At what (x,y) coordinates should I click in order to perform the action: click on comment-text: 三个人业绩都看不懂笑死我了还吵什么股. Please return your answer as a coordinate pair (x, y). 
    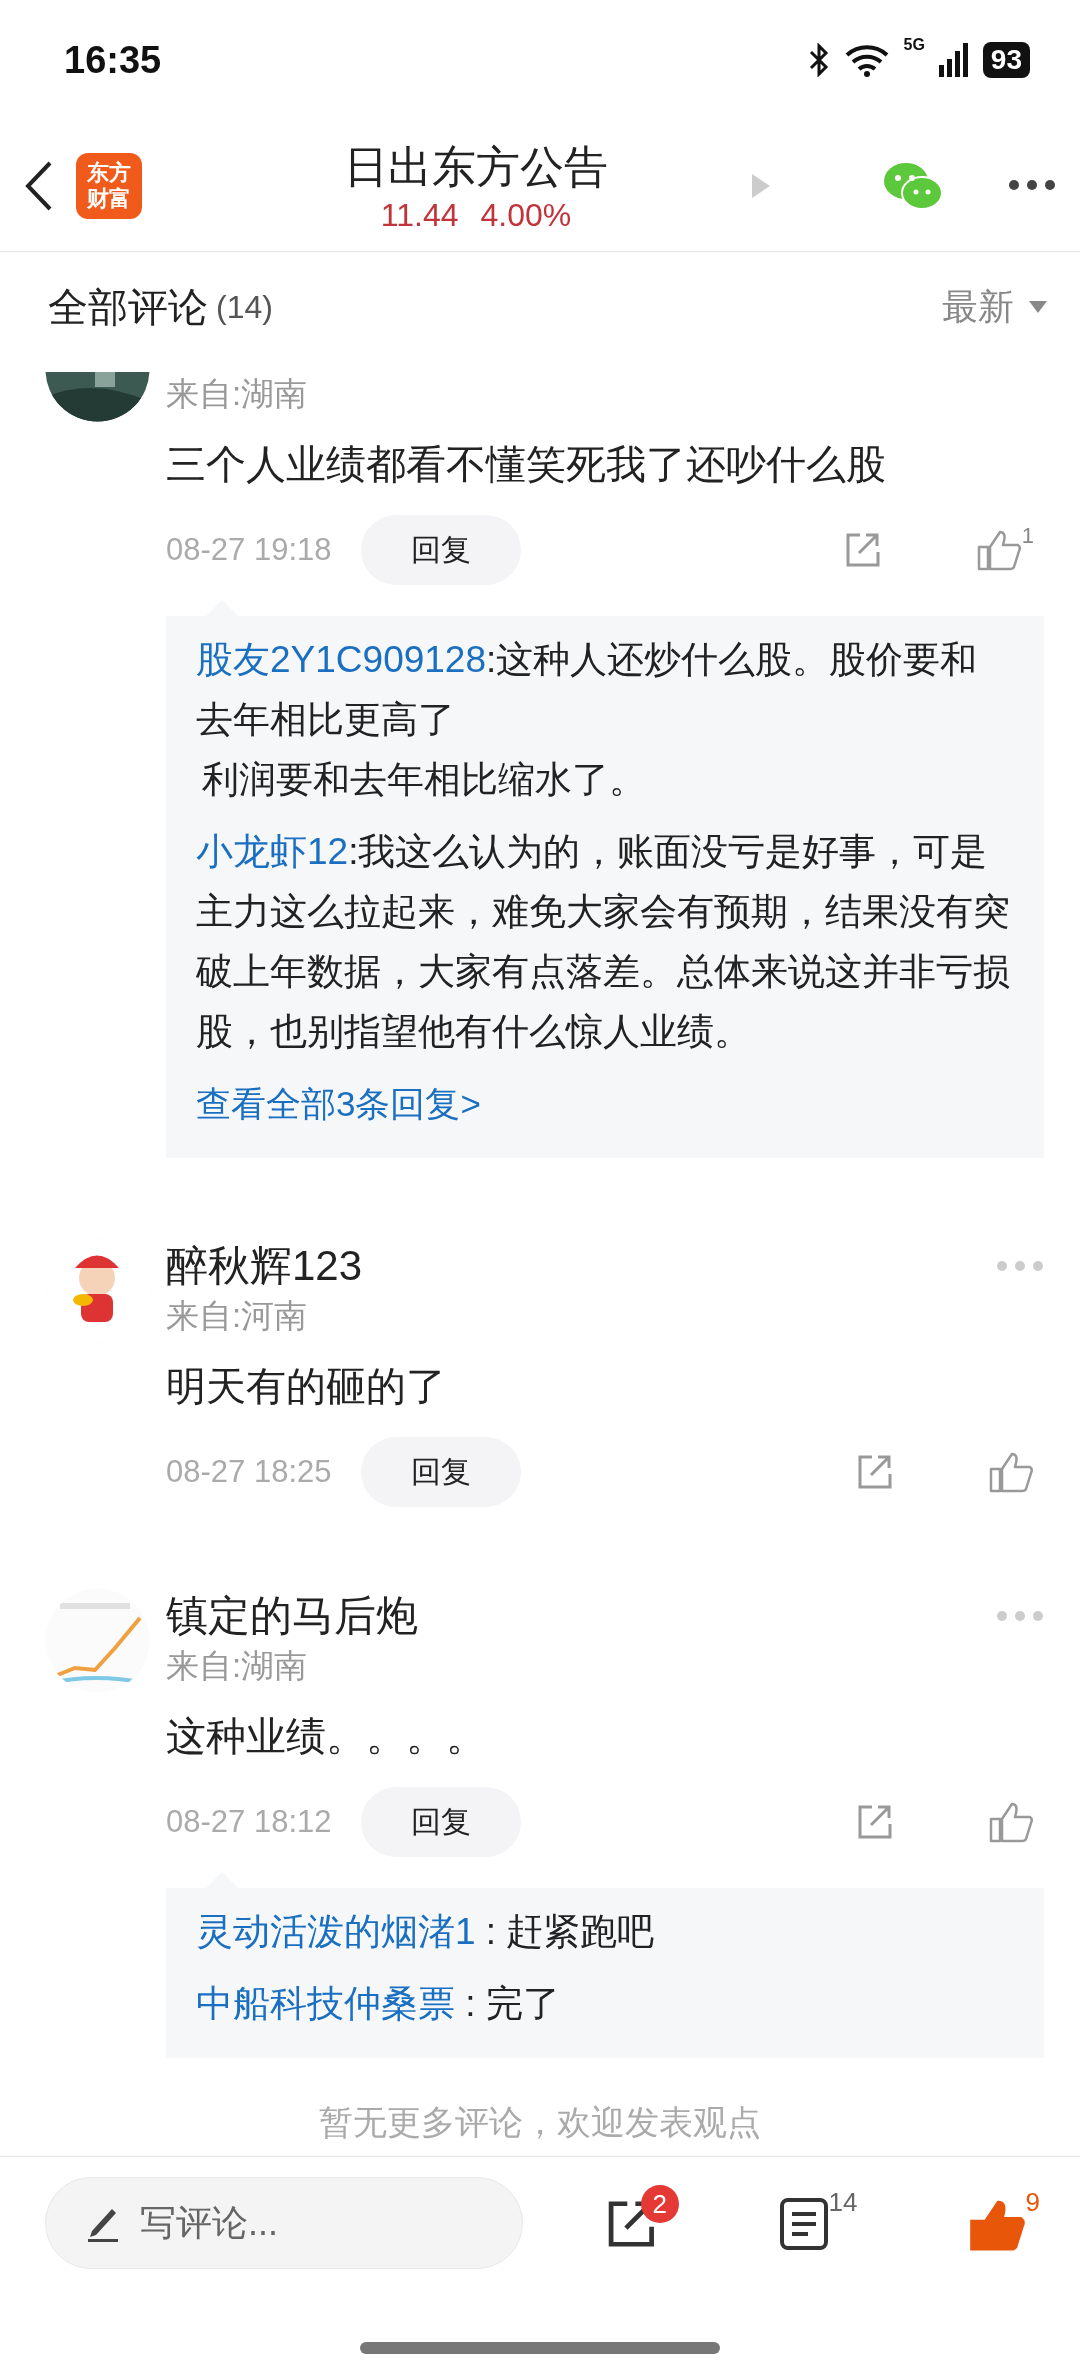
    Looking at the image, I should click on (526, 464).